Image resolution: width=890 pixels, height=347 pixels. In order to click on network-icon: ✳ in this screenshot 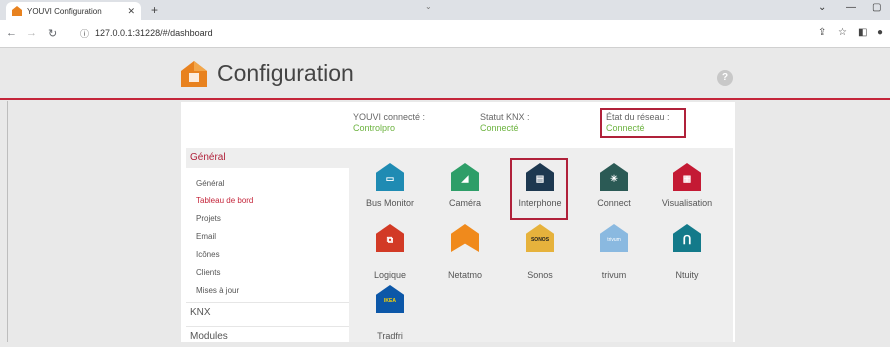, I will do `click(614, 177)`.